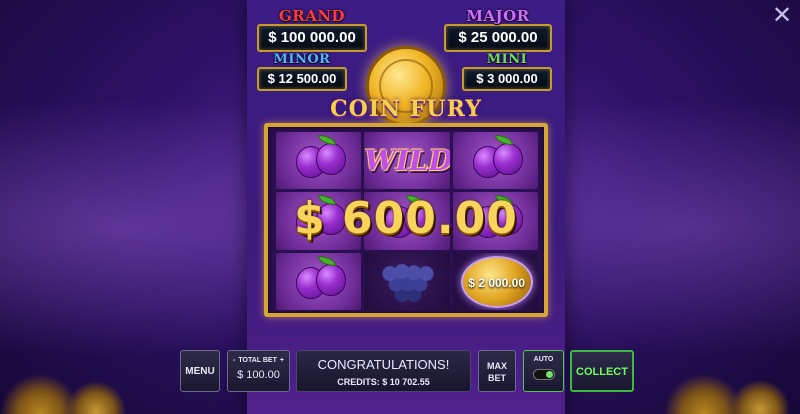 This screenshot has width=800, height=414. Describe the element at coordinates (507, 79) in the screenshot. I see `jackpot-mini-amount: $ 3 000.00` at that location.